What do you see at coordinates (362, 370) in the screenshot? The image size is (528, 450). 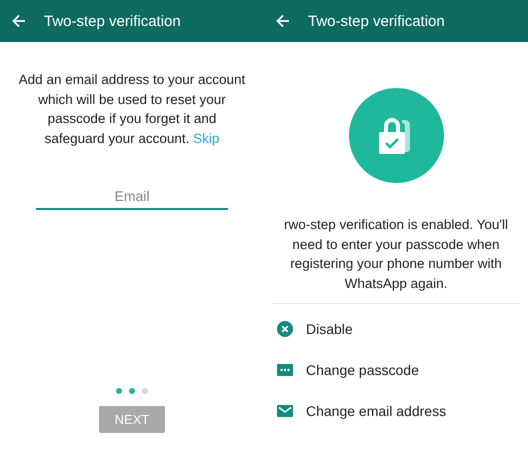 I see `menu-option: Change passcode` at bounding box center [362, 370].